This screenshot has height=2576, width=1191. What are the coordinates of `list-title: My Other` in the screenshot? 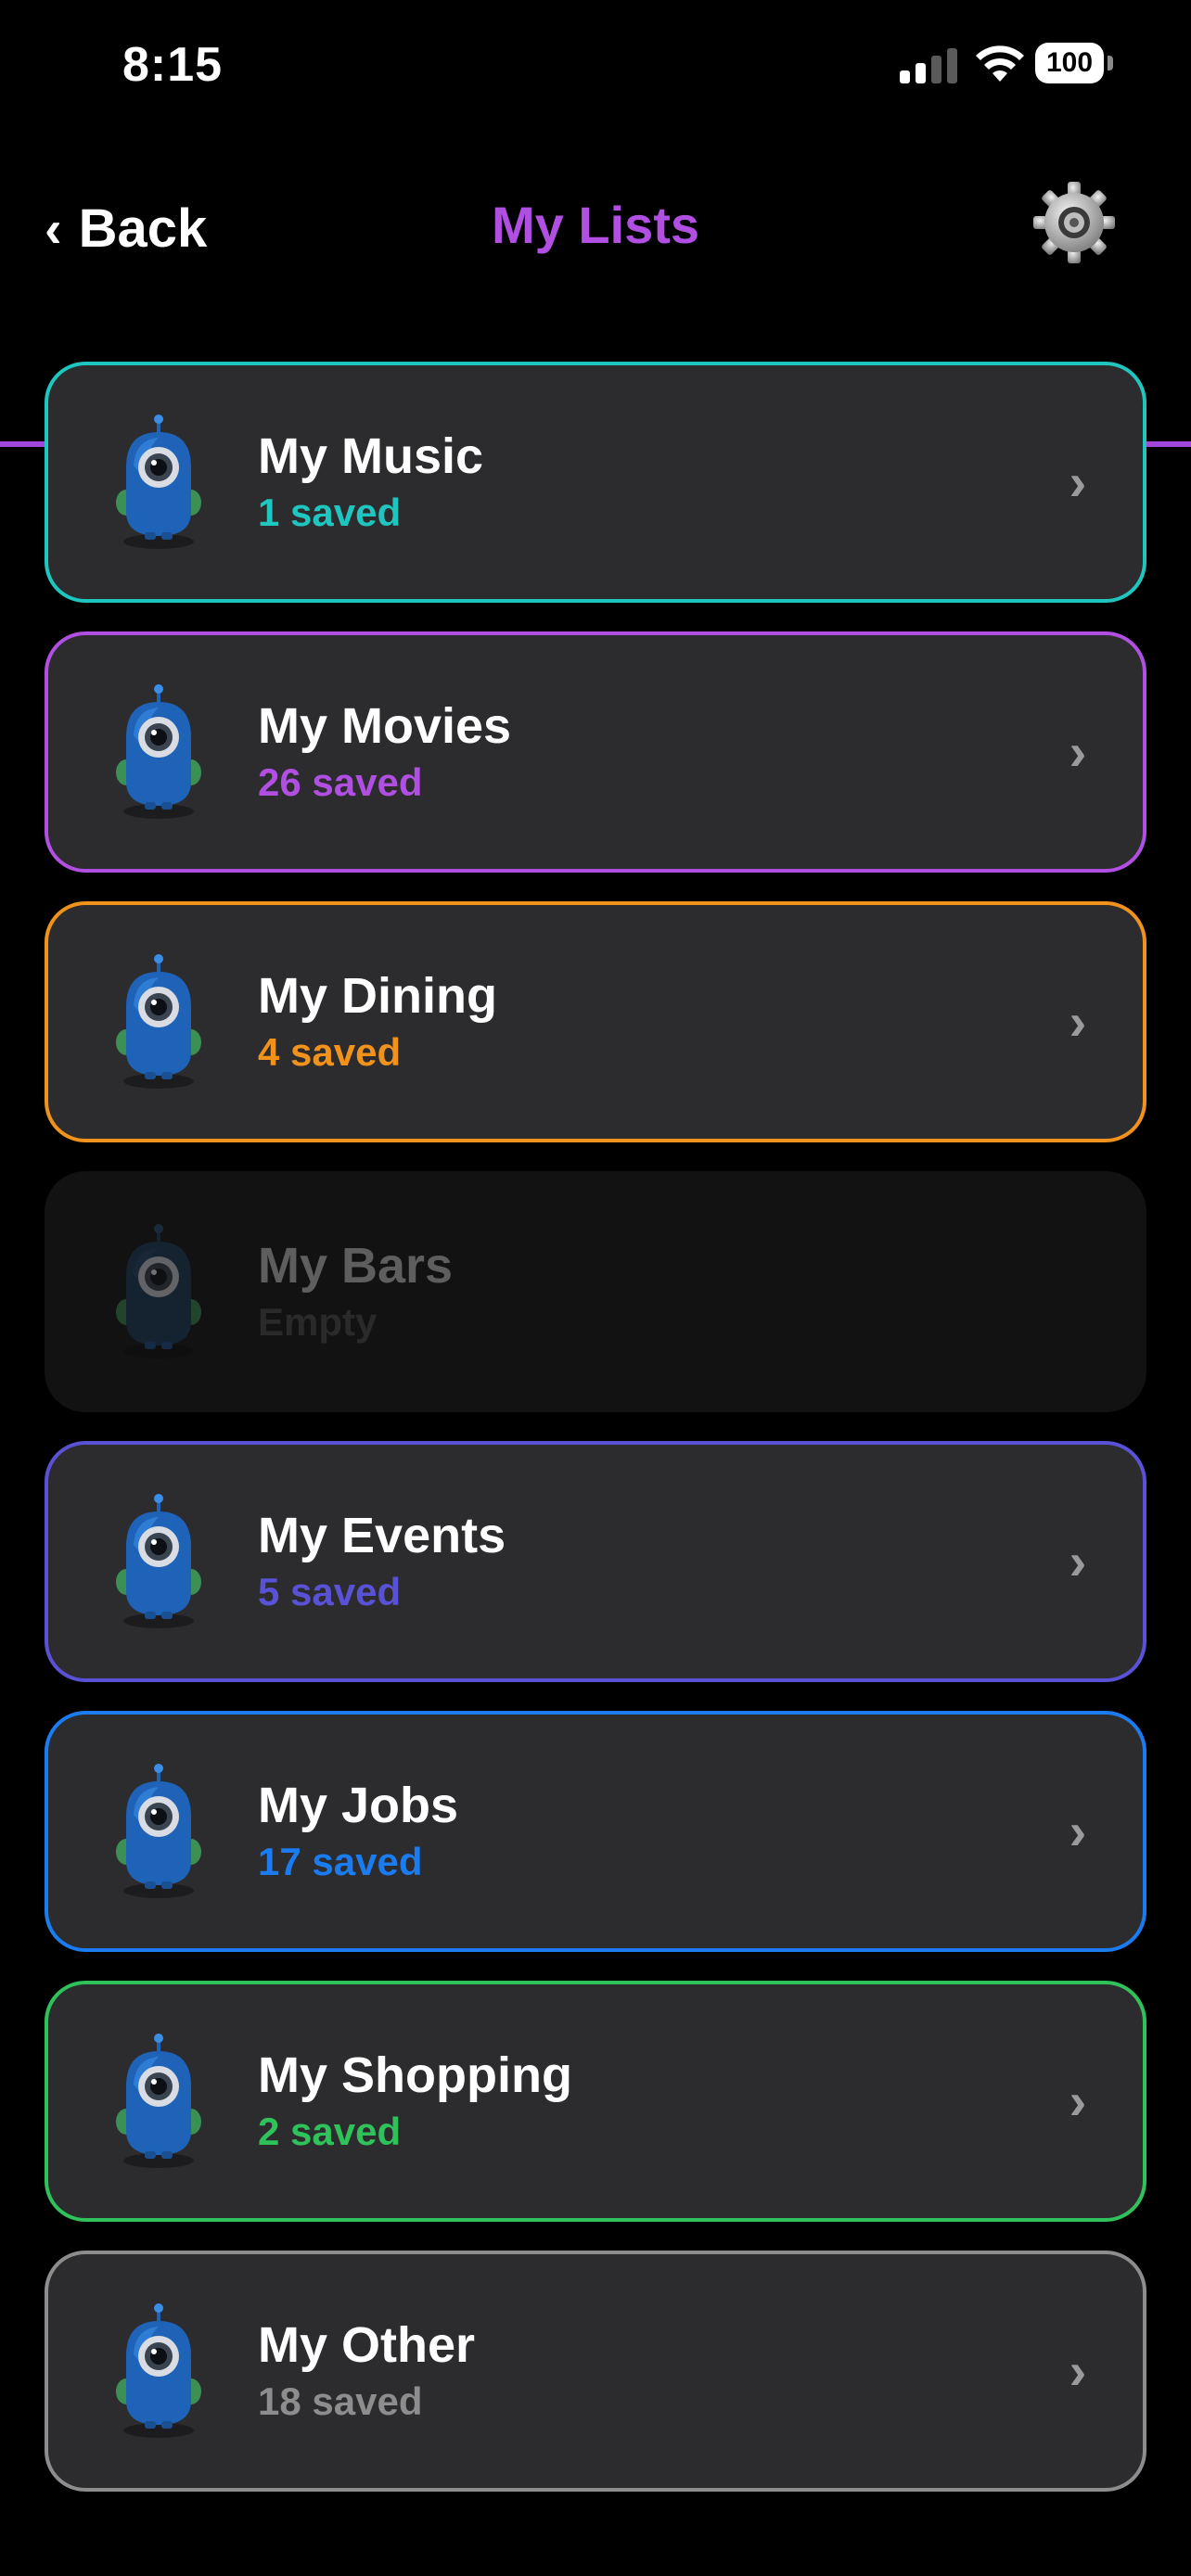 It's located at (367, 2345).